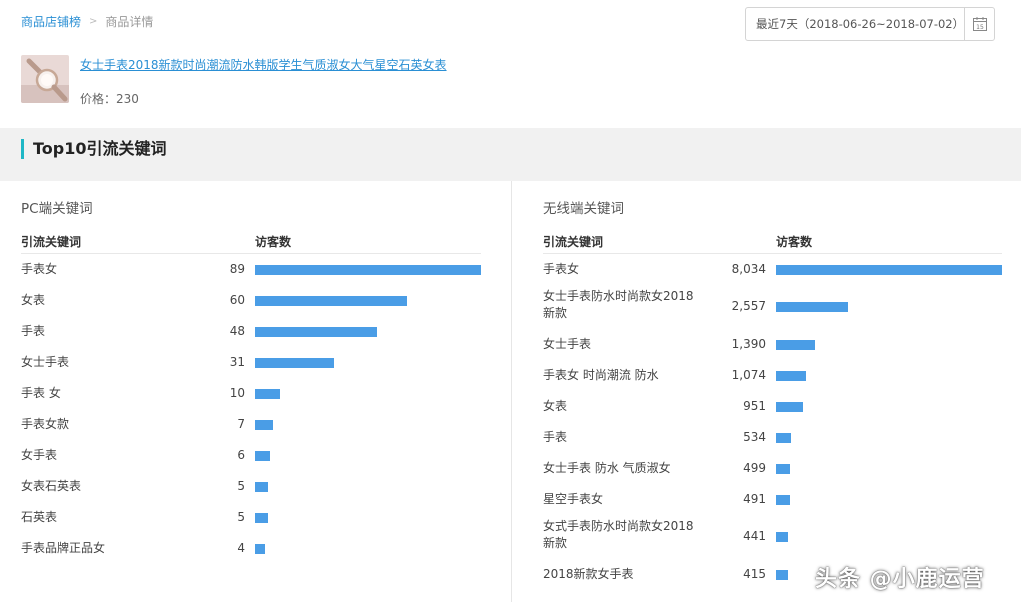 This screenshot has height=602, width=1021. Describe the element at coordinates (237, 392) in the screenshot. I see `visitor-count: 10` at that location.